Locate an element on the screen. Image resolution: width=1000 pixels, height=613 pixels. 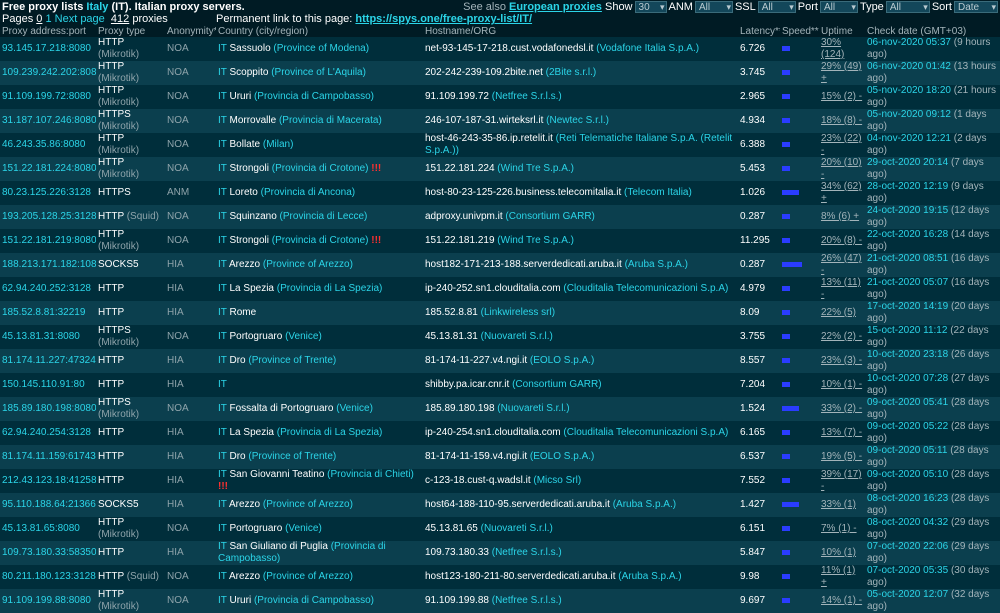
region: (Milan) is located at coordinates (278, 144).